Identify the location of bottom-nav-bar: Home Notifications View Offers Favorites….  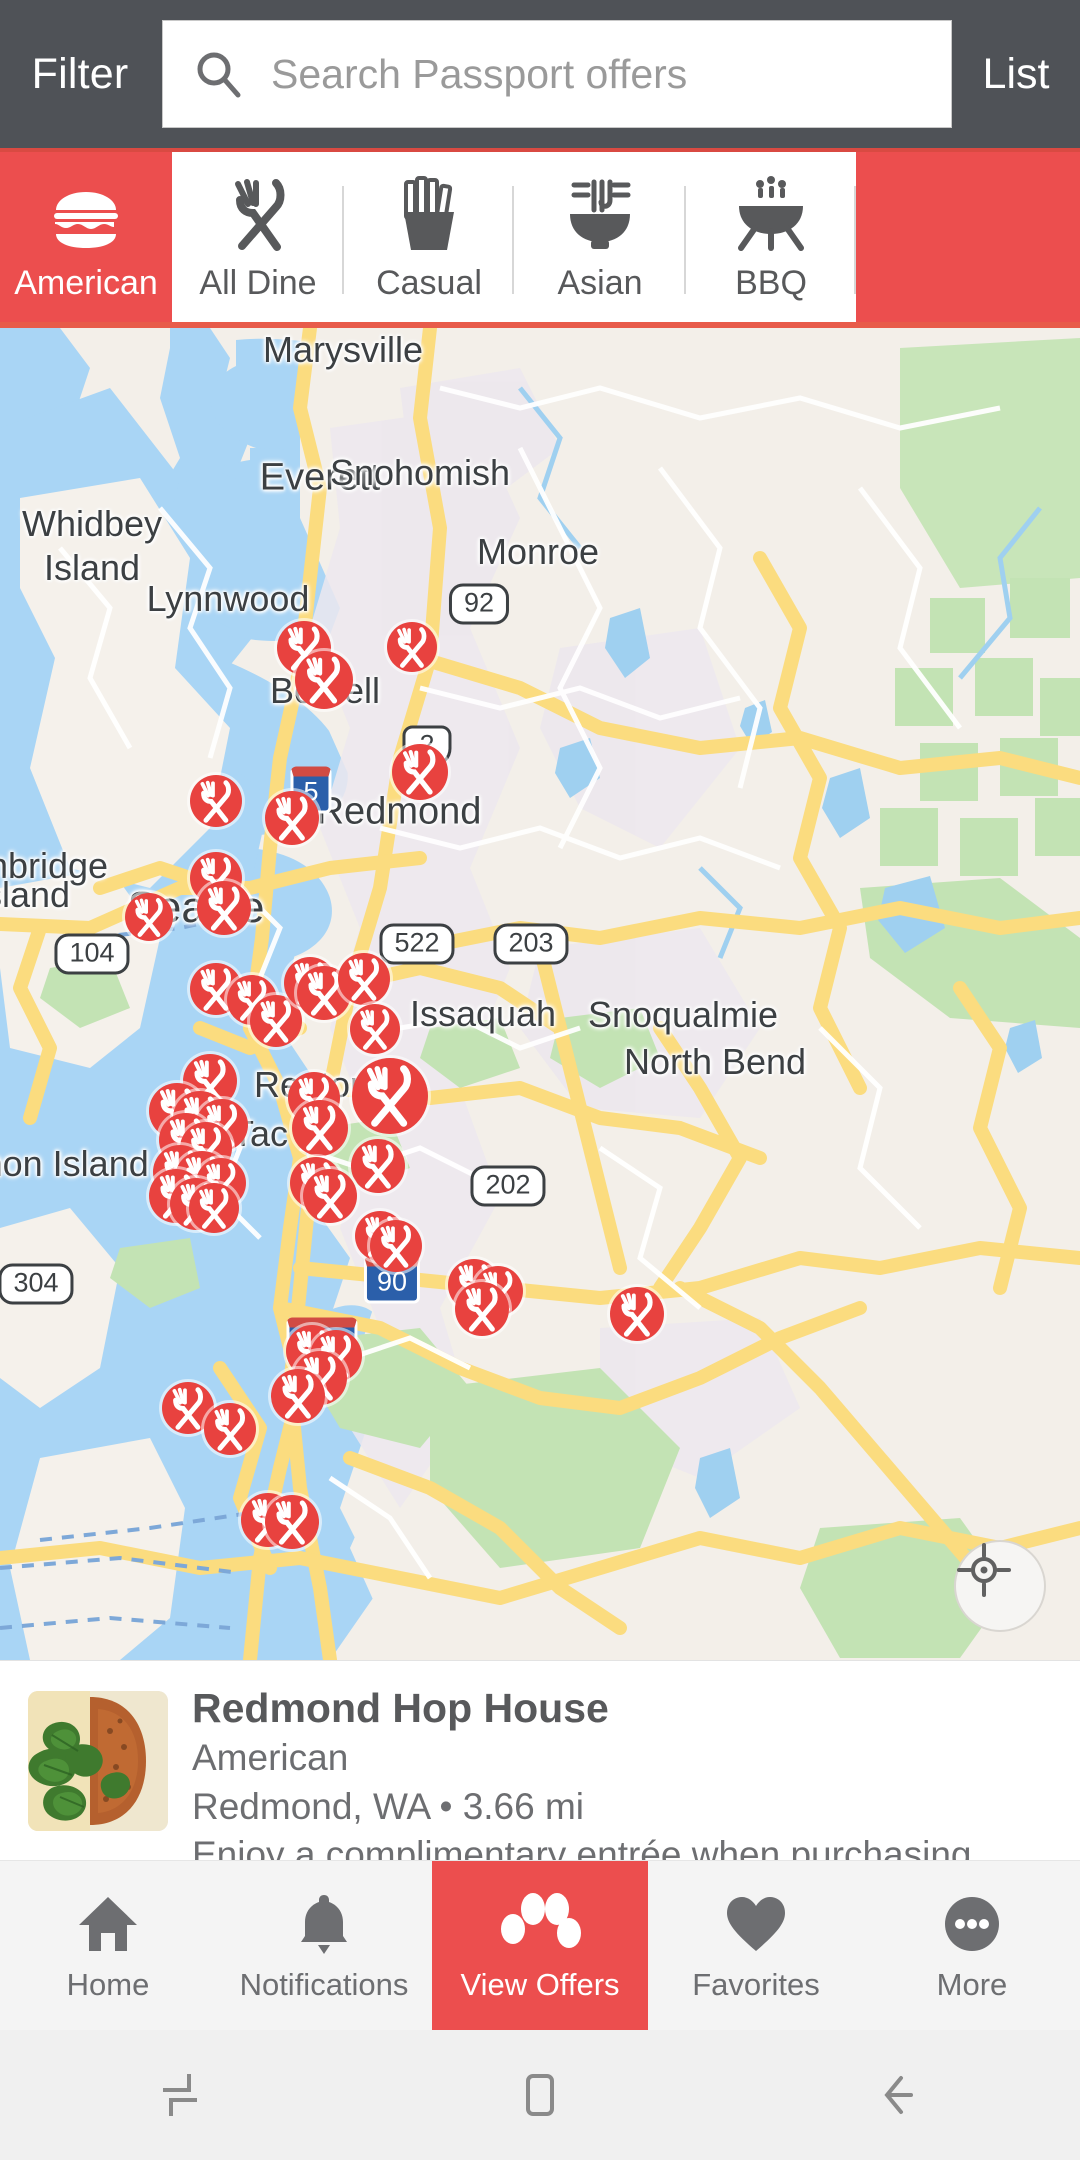
(540, 1945).